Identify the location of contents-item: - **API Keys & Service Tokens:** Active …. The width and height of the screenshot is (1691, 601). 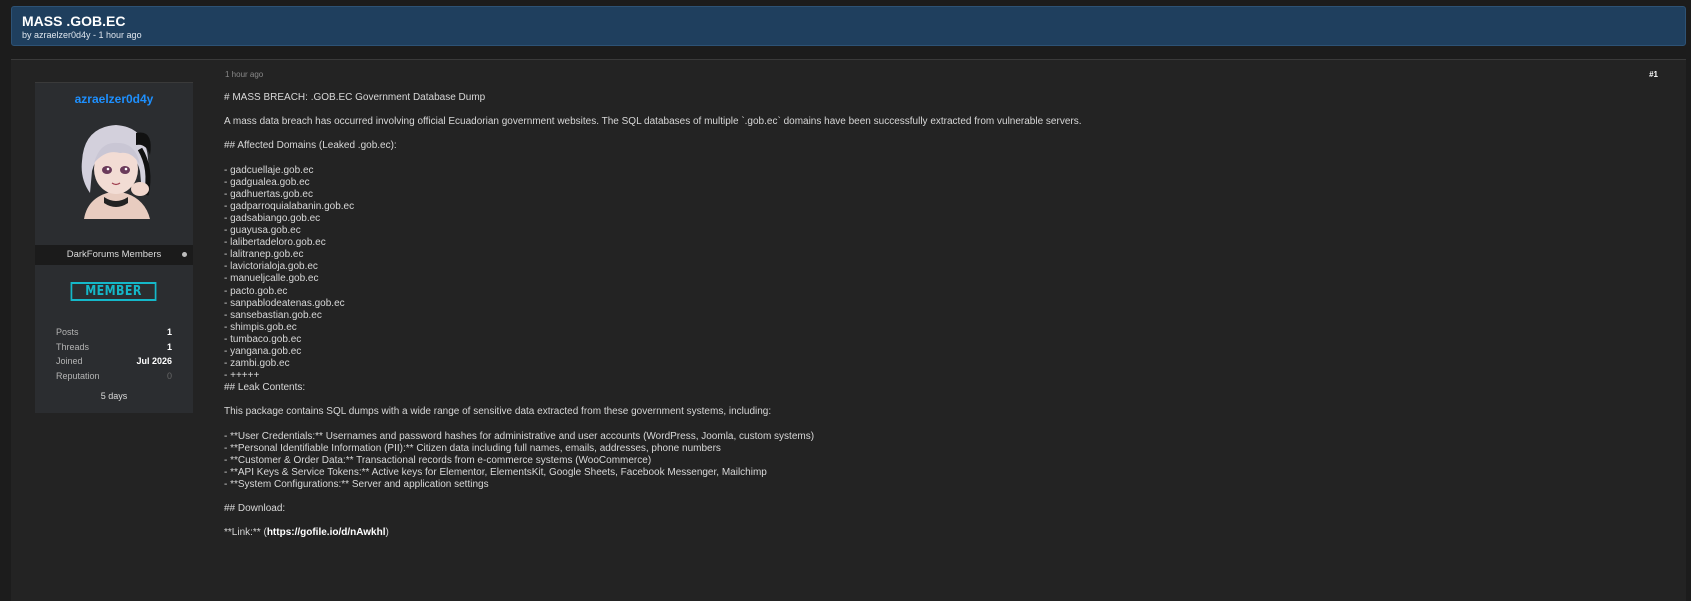
(495, 472).